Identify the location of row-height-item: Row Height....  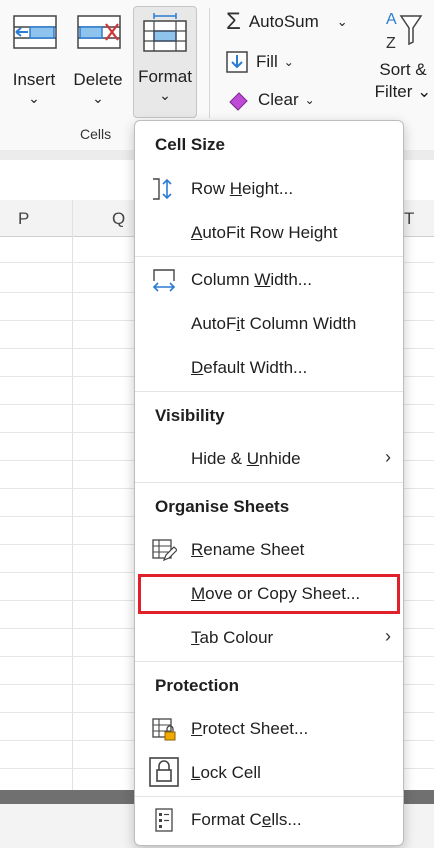
(269, 189).